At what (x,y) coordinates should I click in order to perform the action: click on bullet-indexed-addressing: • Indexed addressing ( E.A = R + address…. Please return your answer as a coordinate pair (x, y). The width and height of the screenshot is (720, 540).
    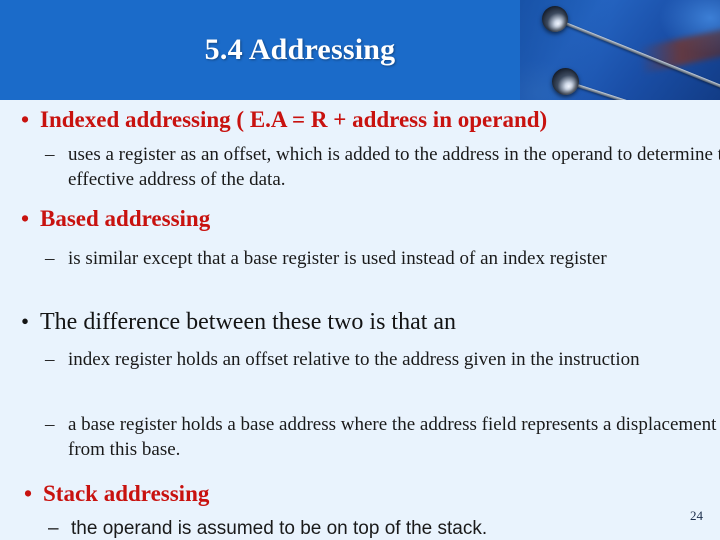
    Looking at the image, I should click on (360, 120).